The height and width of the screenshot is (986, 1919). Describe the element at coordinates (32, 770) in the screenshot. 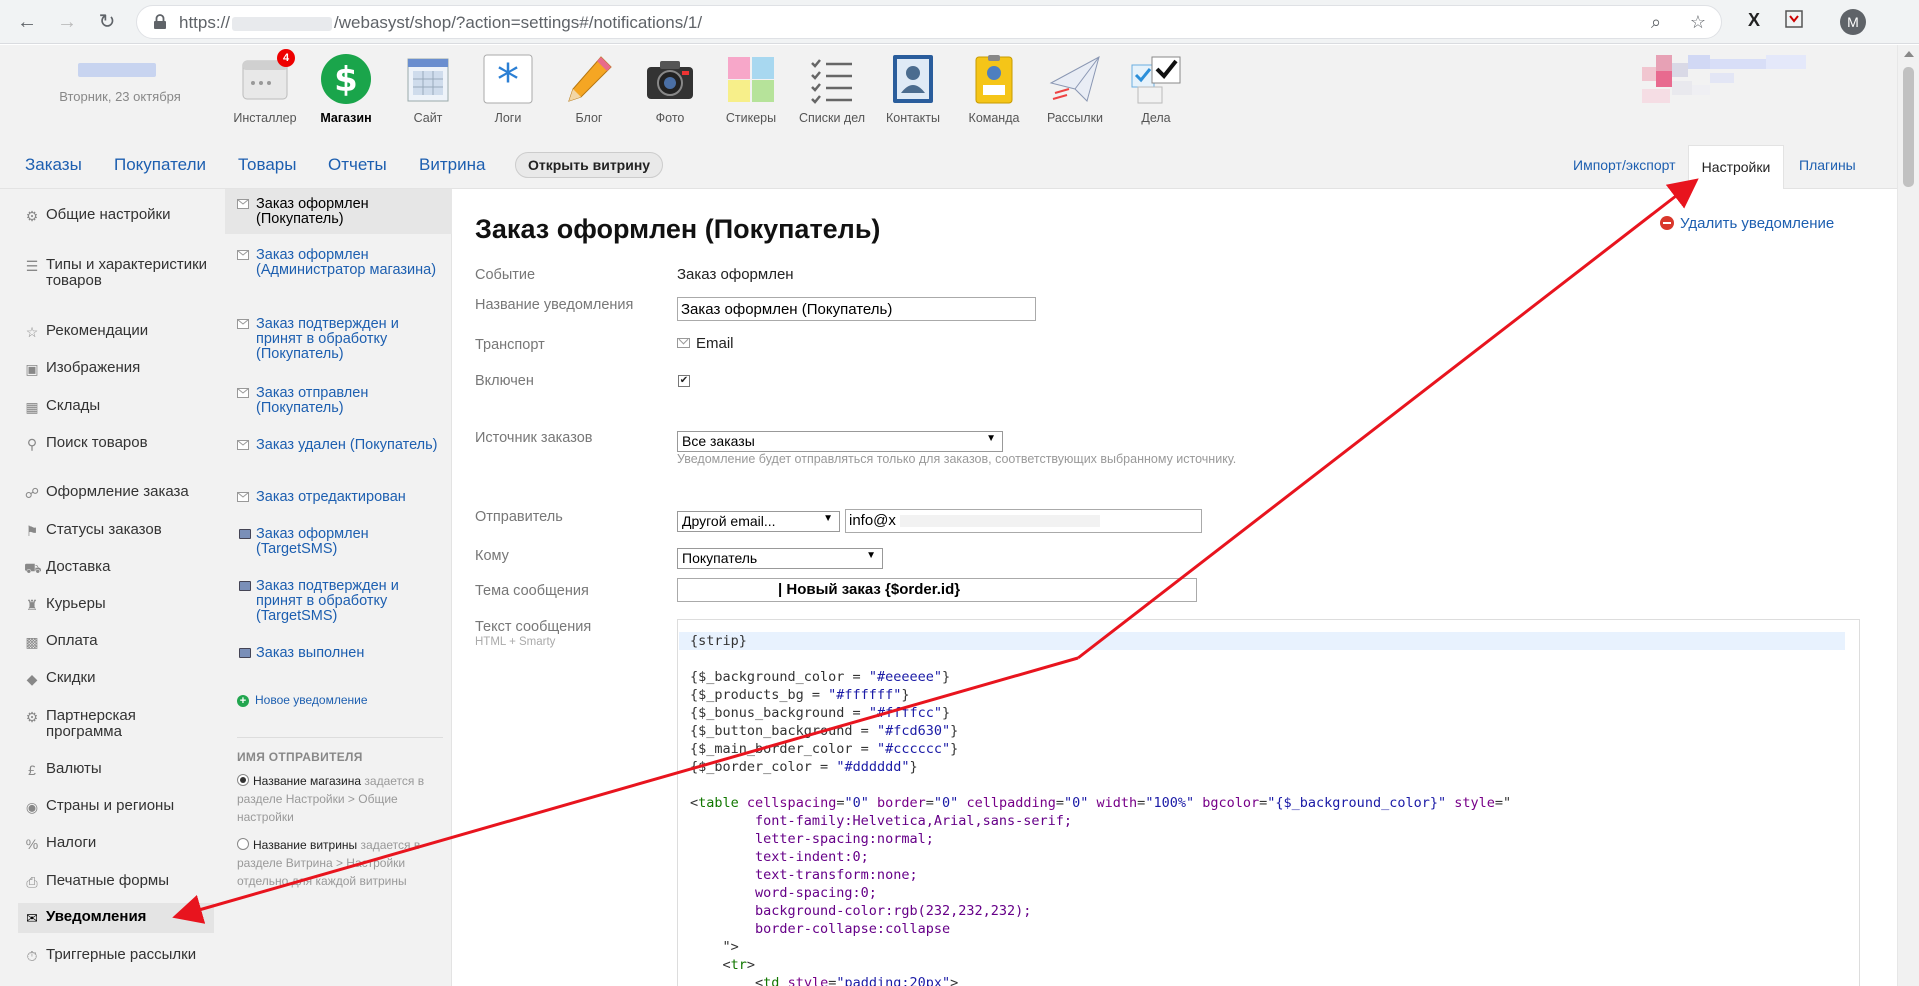

I see `currency-icon: £` at that location.